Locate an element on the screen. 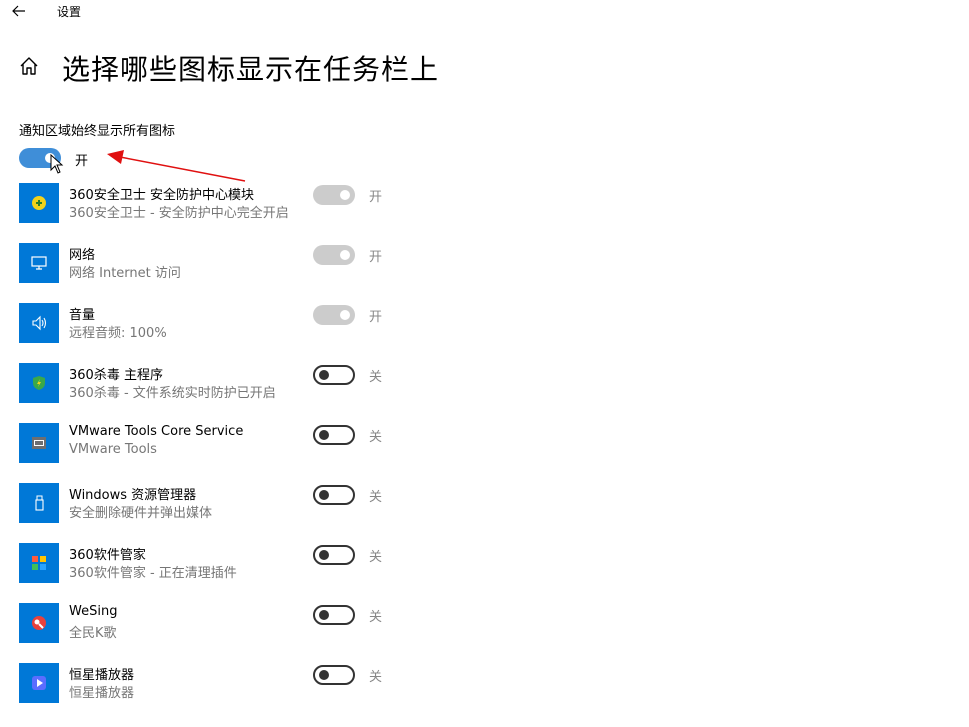 The height and width of the screenshot is (727, 969). usb-eject-icon is located at coordinates (39, 503).